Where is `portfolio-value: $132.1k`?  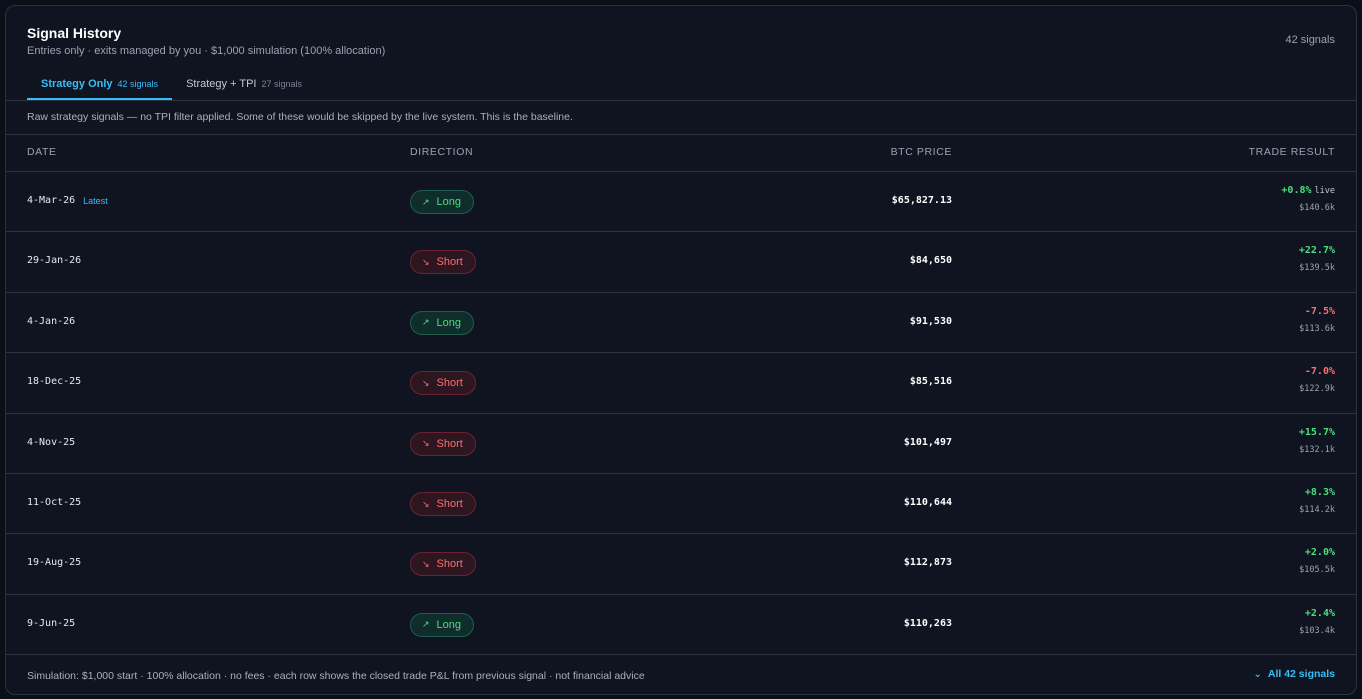 portfolio-value: $132.1k is located at coordinates (1317, 449).